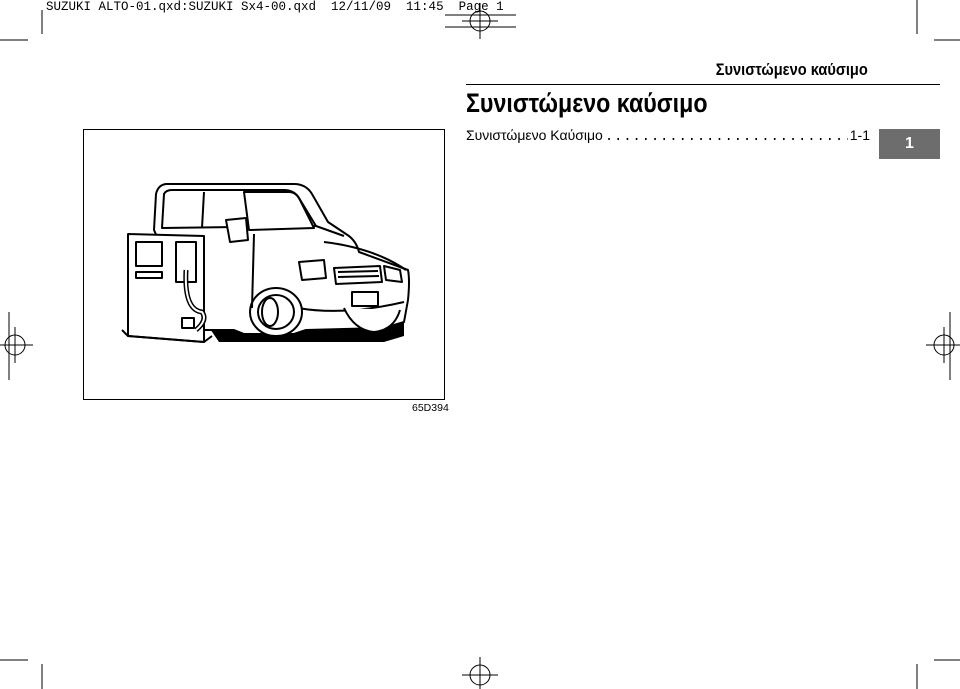 Image resolution: width=960 pixels, height=689 pixels. Describe the element at coordinates (859, 135) in the screenshot. I see `toc-page-ref: 1-1` at that location.